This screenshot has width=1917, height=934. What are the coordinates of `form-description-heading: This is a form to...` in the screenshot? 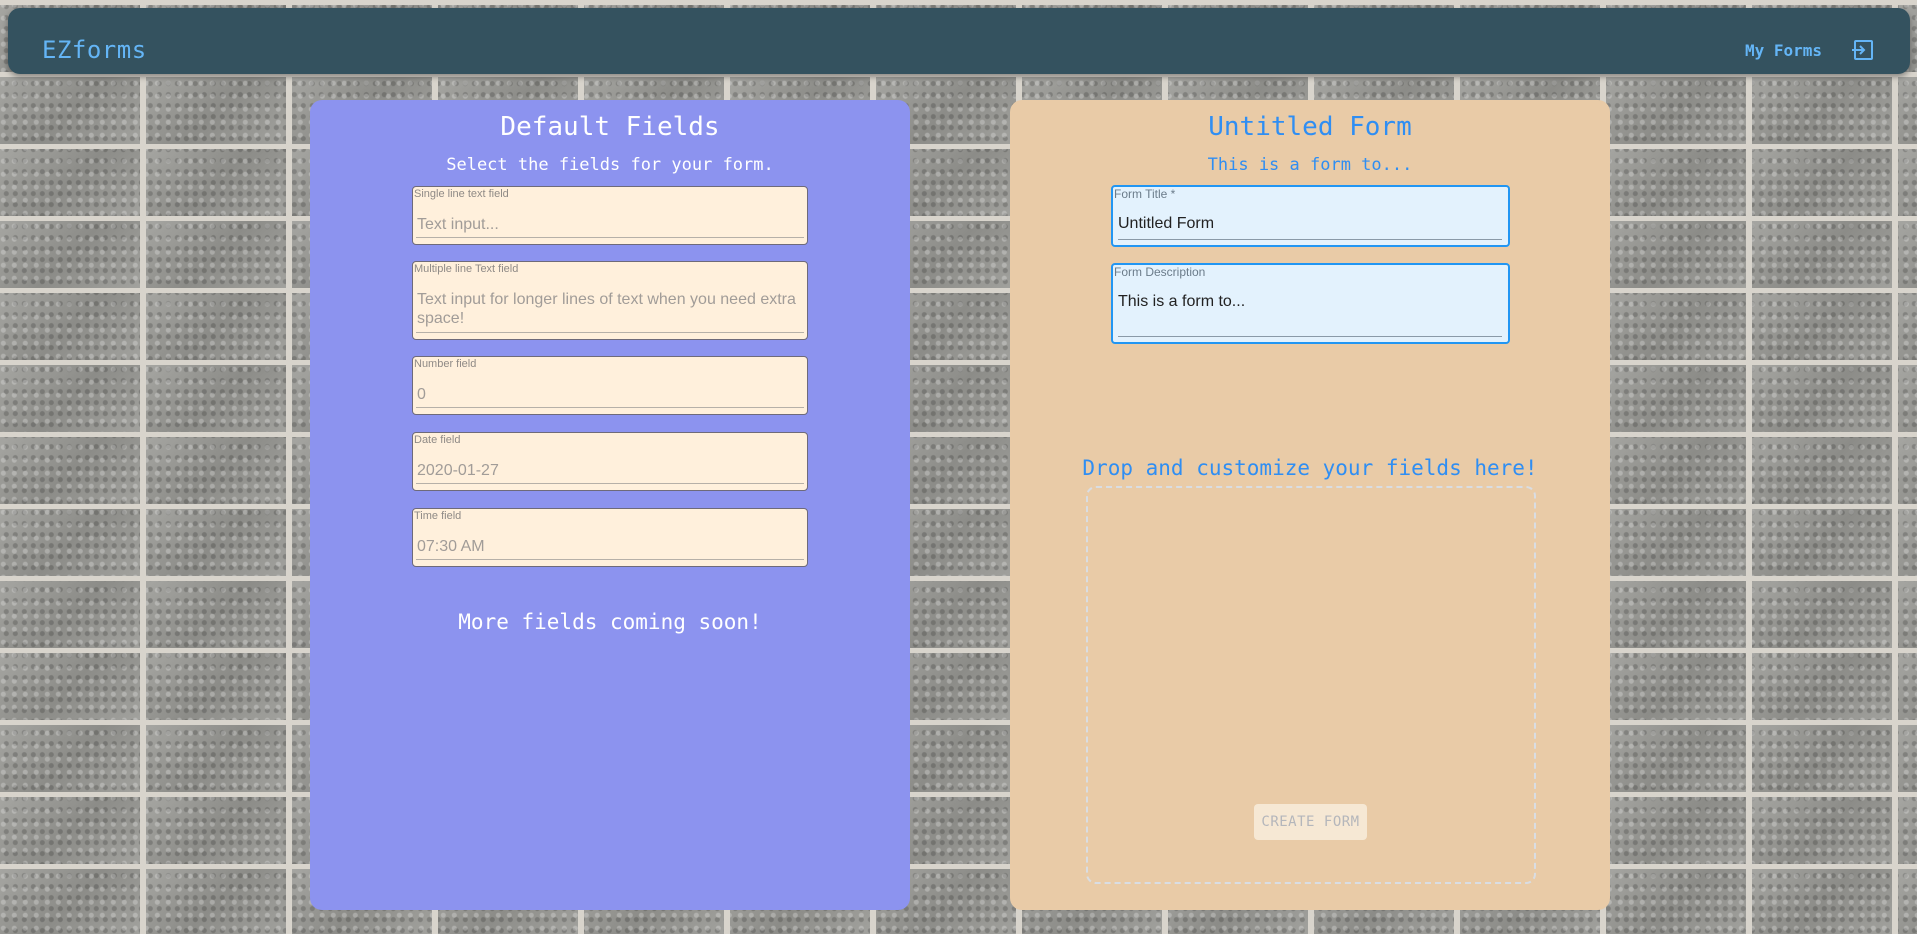 It's located at (1310, 165).